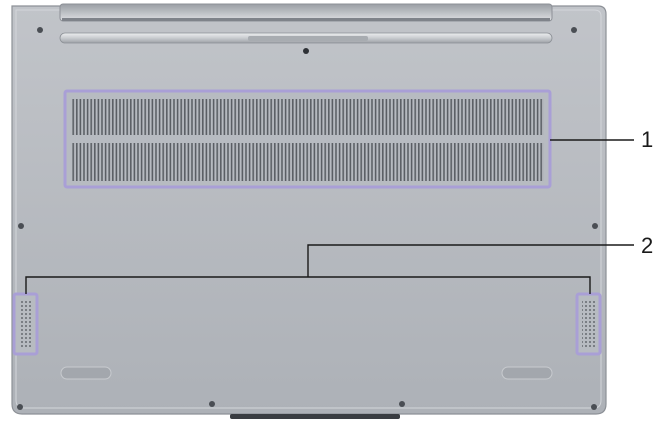 The width and height of the screenshot is (662, 426). What do you see at coordinates (315, 416) in the screenshot?
I see `rear-foot-strip` at bounding box center [315, 416].